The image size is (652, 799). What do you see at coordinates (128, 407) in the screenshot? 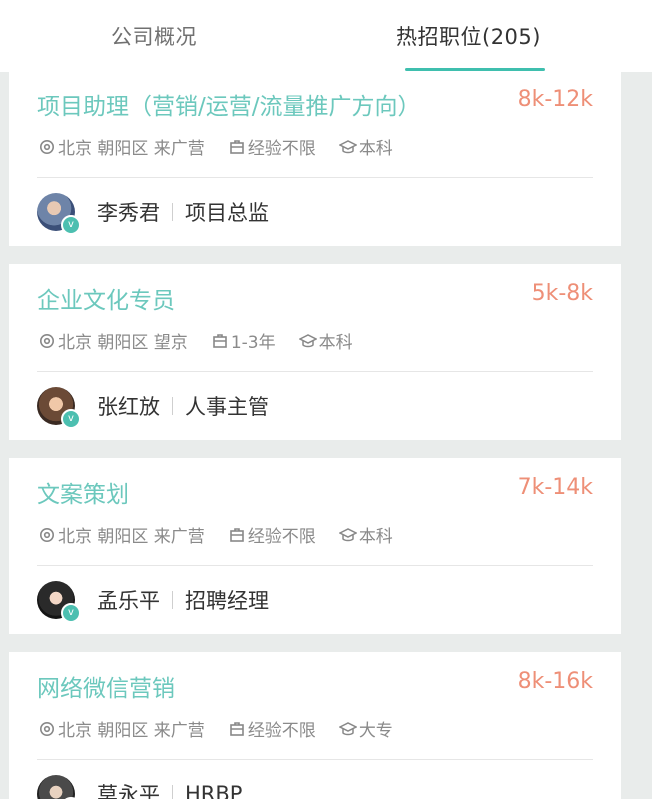
I see `recruiter-name: 张红放` at bounding box center [128, 407].